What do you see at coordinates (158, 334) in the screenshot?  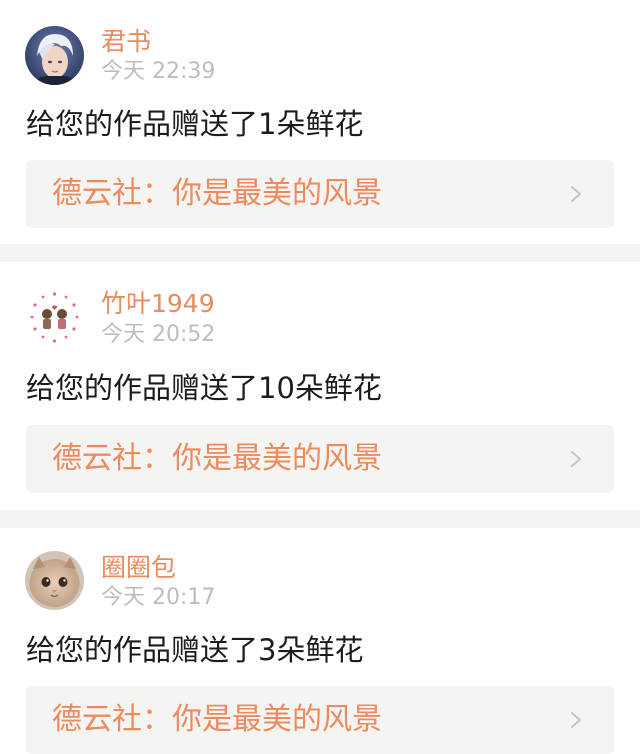 I see `timestamp: 今天 20:52` at bounding box center [158, 334].